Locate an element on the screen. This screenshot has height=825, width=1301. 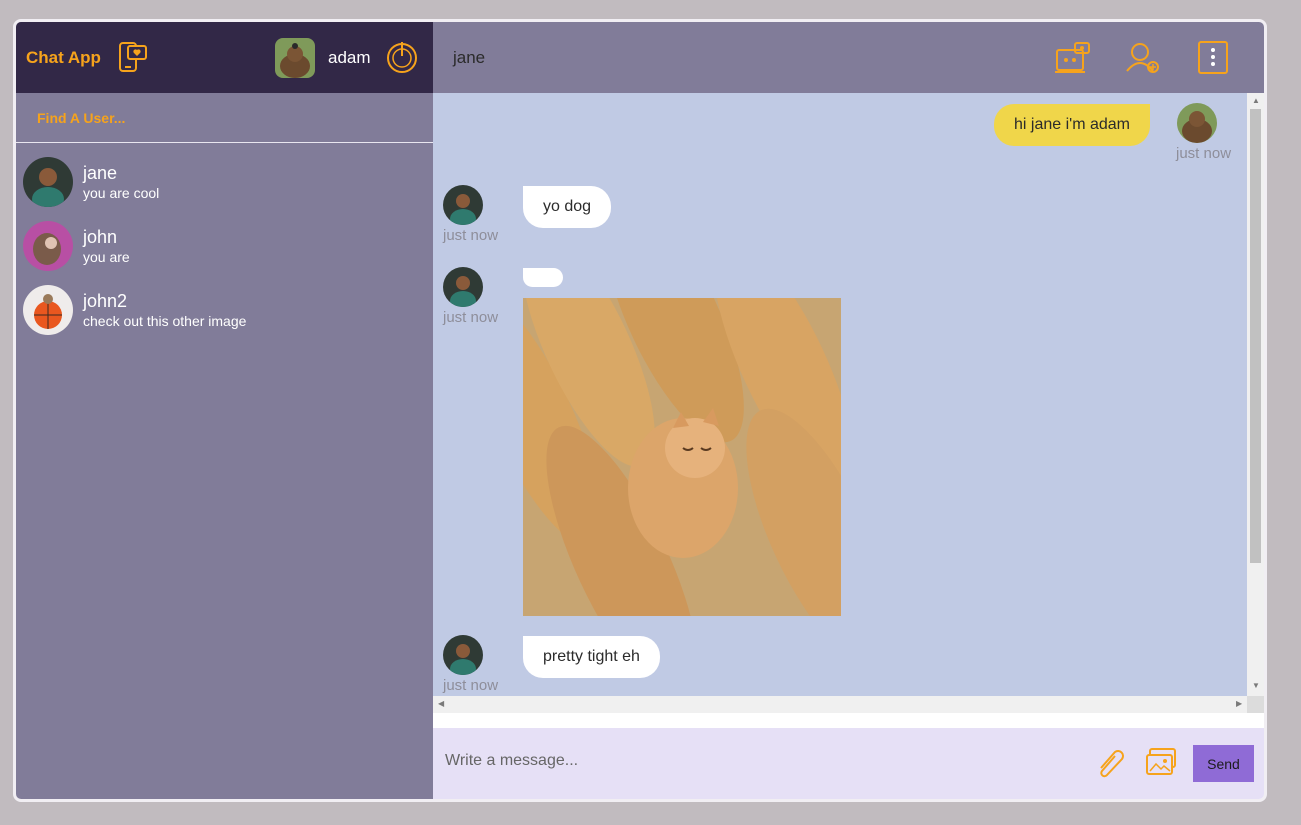
power-icon is located at coordinates (402, 57).